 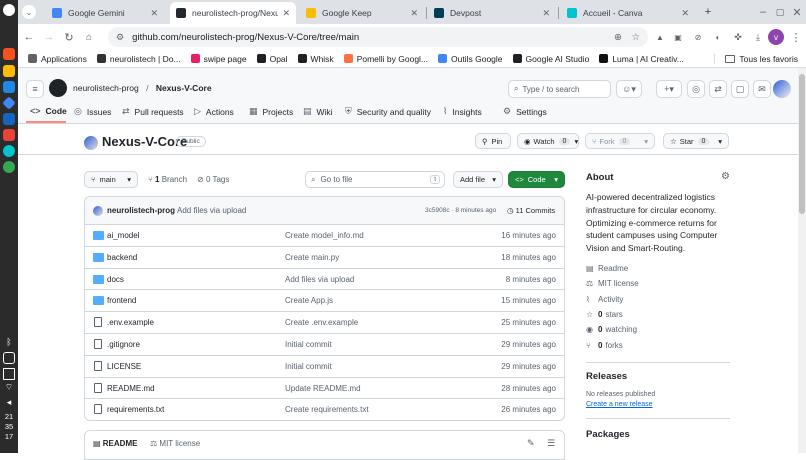 I want to click on create-new-icon: +▾, so click(x=669, y=89).